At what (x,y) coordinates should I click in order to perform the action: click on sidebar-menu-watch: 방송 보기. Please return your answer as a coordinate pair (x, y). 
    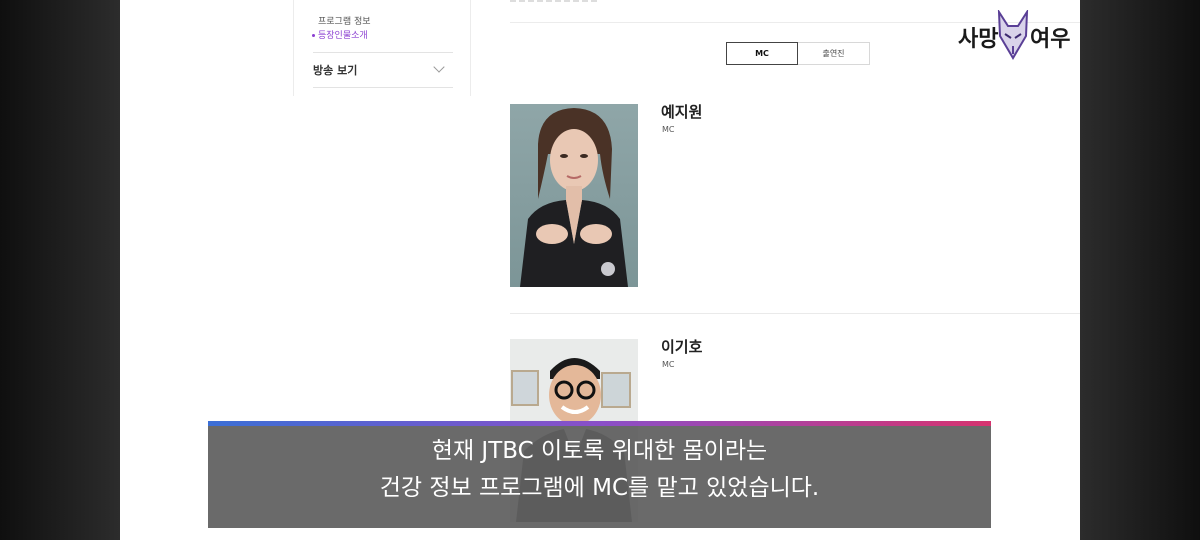
    Looking at the image, I should click on (383, 70).